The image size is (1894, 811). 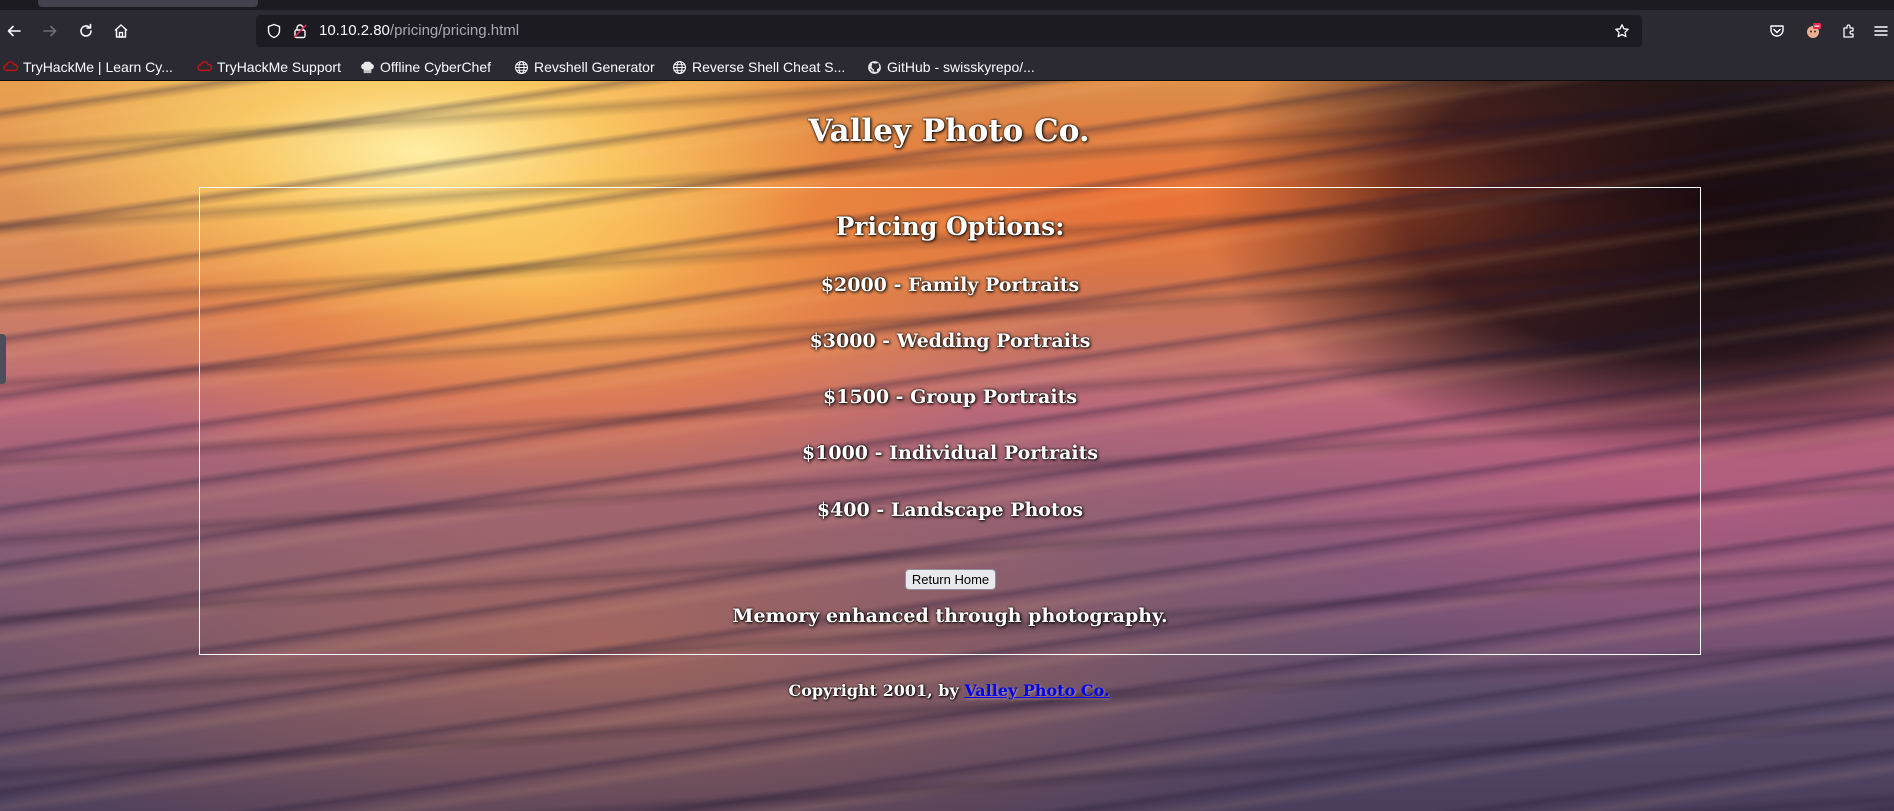 What do you see at coordinates (300, 31) in the screenshot?
I see `insecure-lock-icon` at bounding box center [300, 31].